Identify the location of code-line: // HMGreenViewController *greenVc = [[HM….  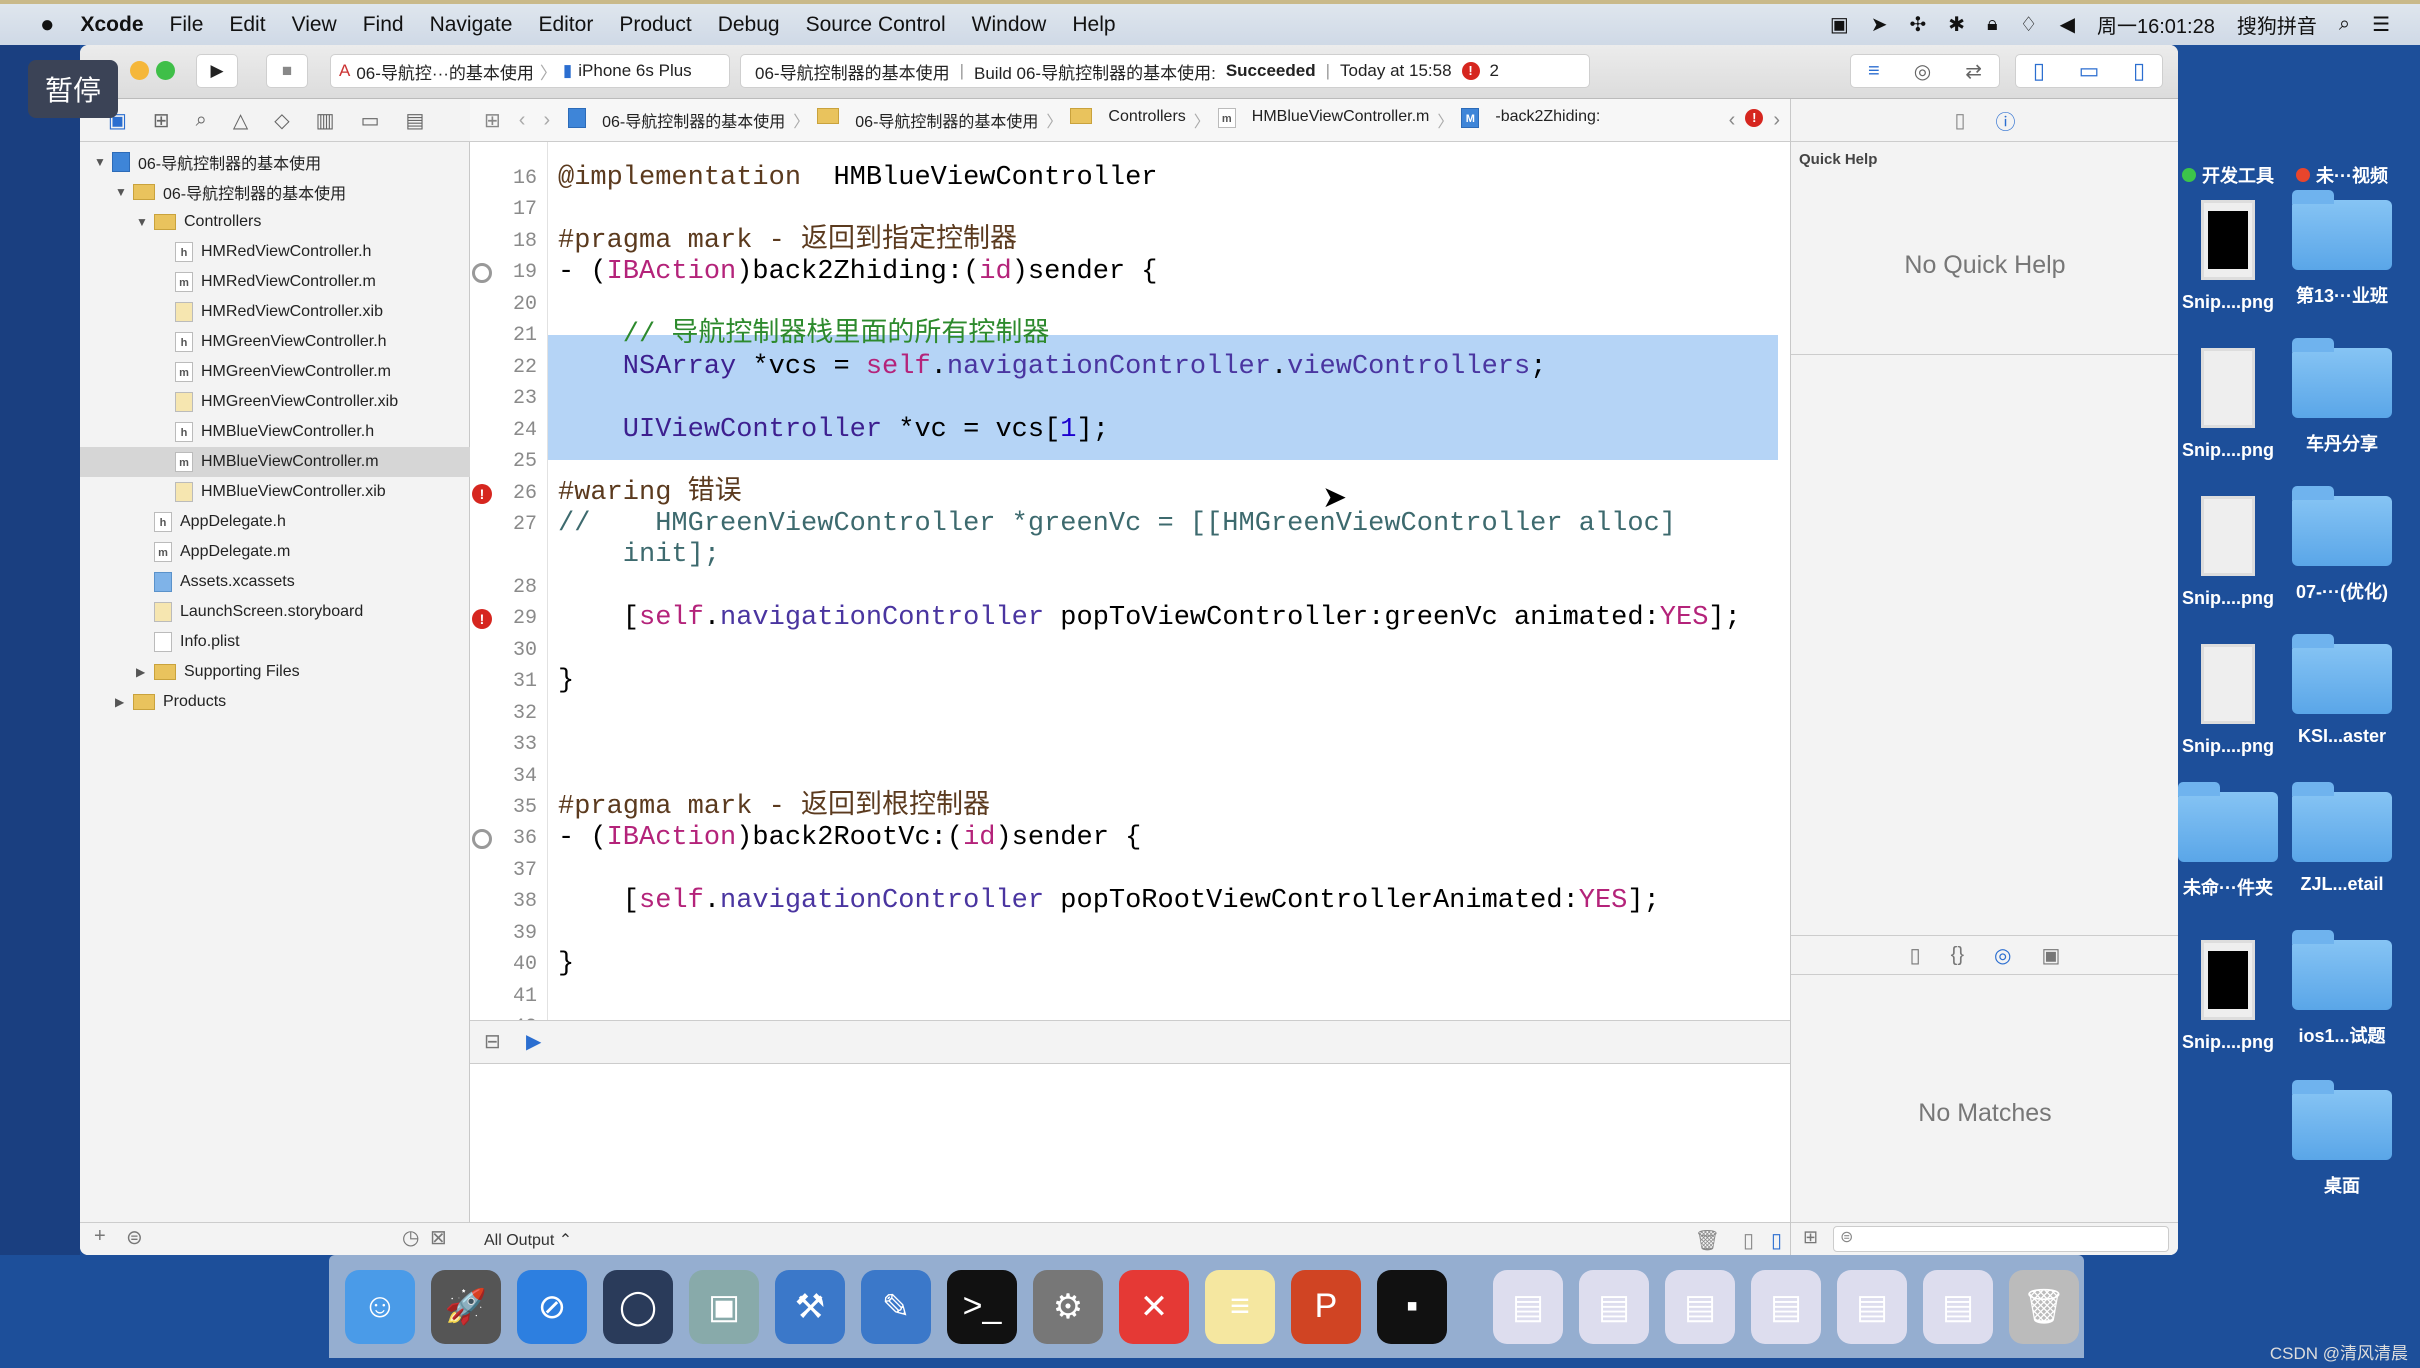
(1117, 524).